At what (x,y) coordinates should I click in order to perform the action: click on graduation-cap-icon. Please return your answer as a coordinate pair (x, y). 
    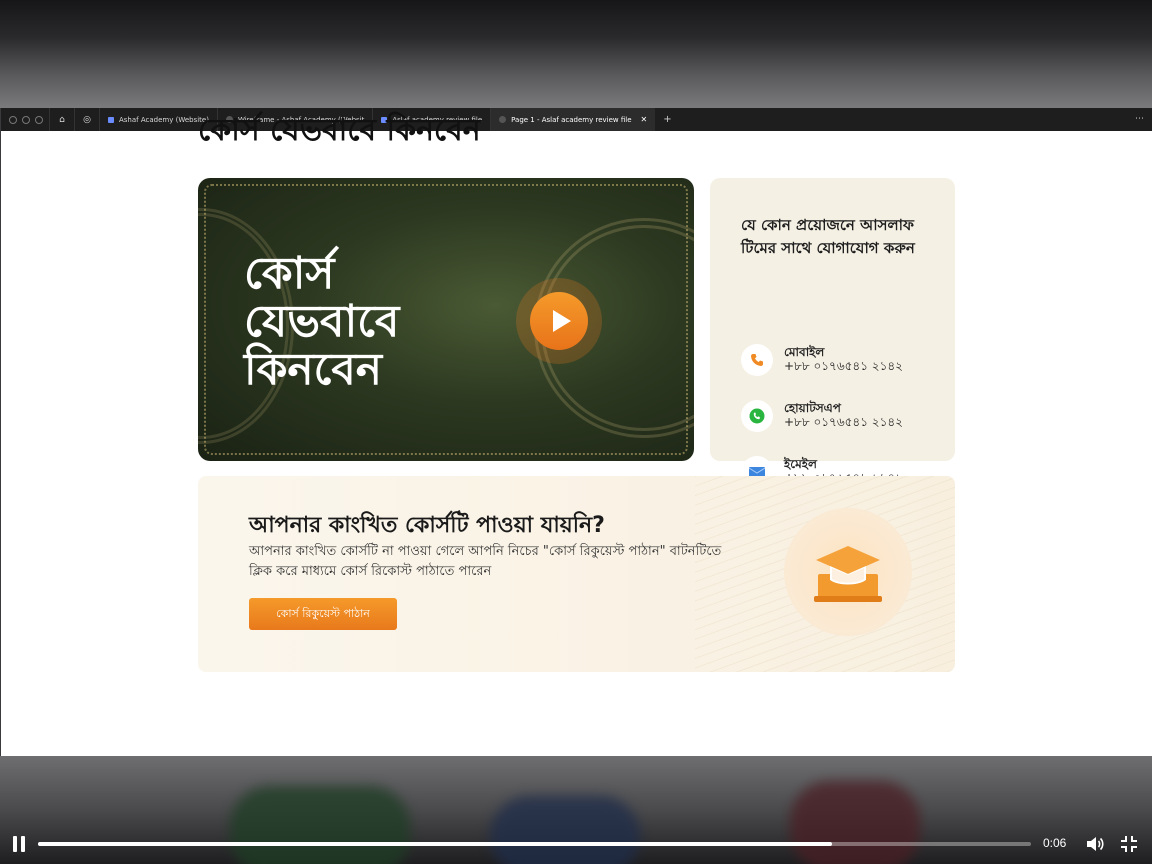
    Looking at the image, I should click on (848, 572).